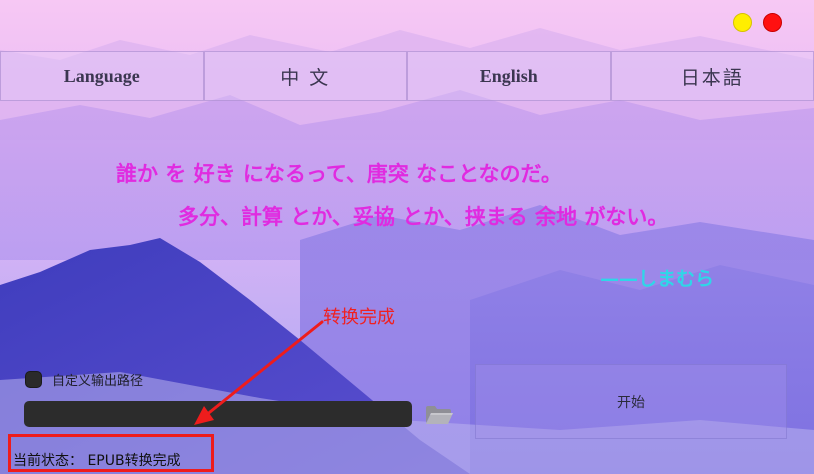 Image resolution: width=814 pixels, height=474 pixels. What do you see at coordinates (218, 414) in the screenshot?
I see `output-path-input` at bounding box center [218, 414].